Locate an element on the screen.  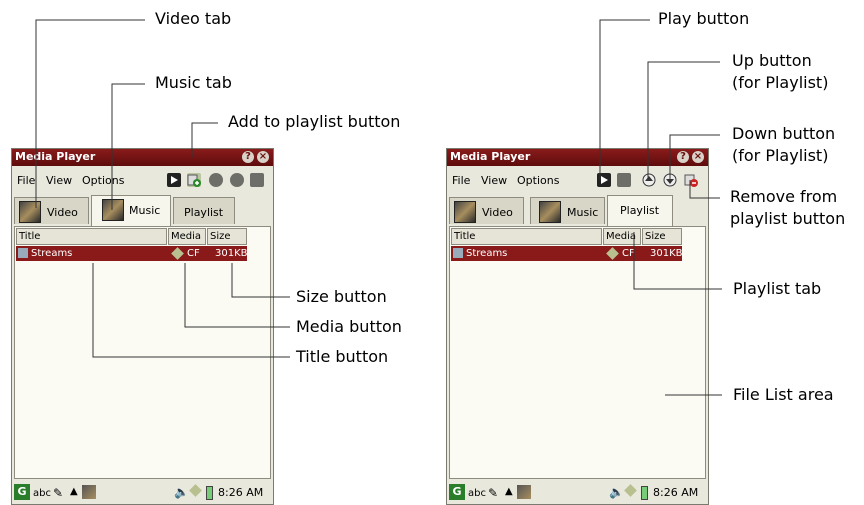
callout-play-button: Play button is located at coordinates (704, 18).